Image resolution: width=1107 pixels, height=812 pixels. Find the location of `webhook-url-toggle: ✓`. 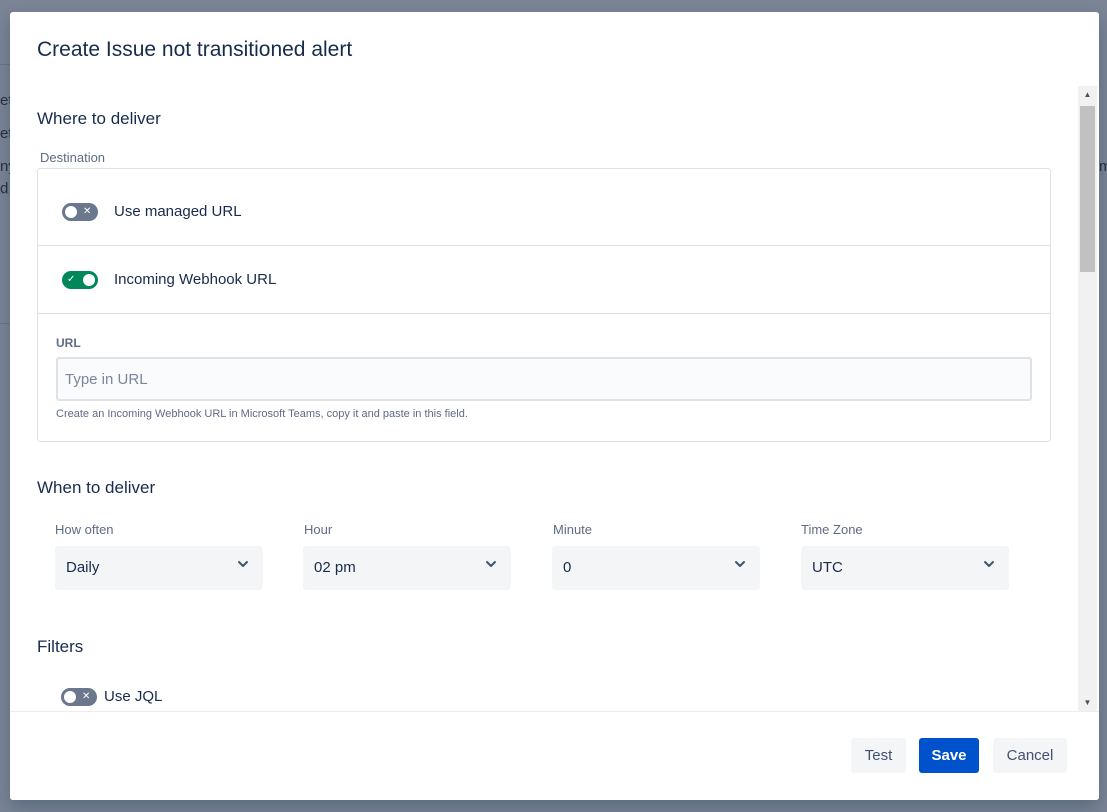

webhook-url-toggle: ✓ is located at coordinates (80, 280).